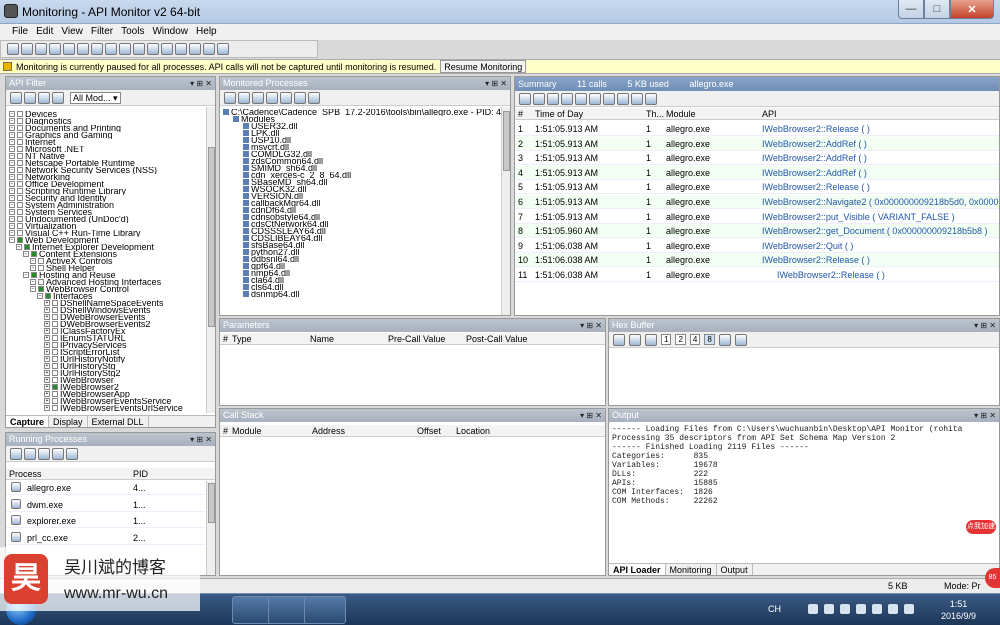  What do you see at coordinates (139, 49) in the screenshot?
I see `filter-icon` at bounding box center [139, 49].